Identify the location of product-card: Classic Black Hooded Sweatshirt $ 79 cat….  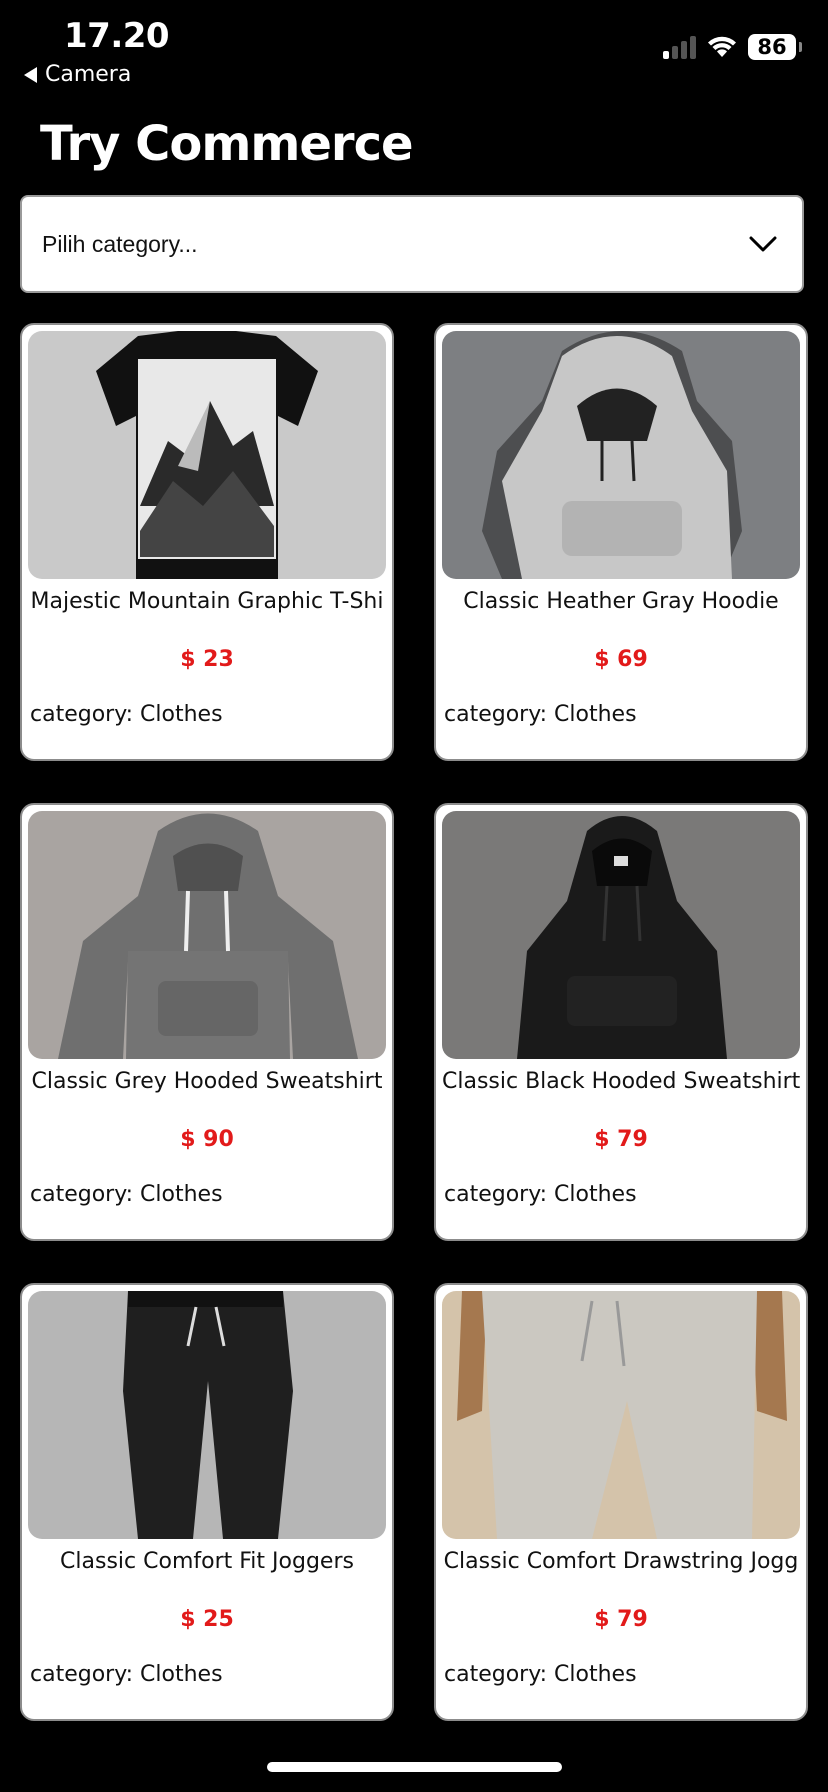
(621, 1022).